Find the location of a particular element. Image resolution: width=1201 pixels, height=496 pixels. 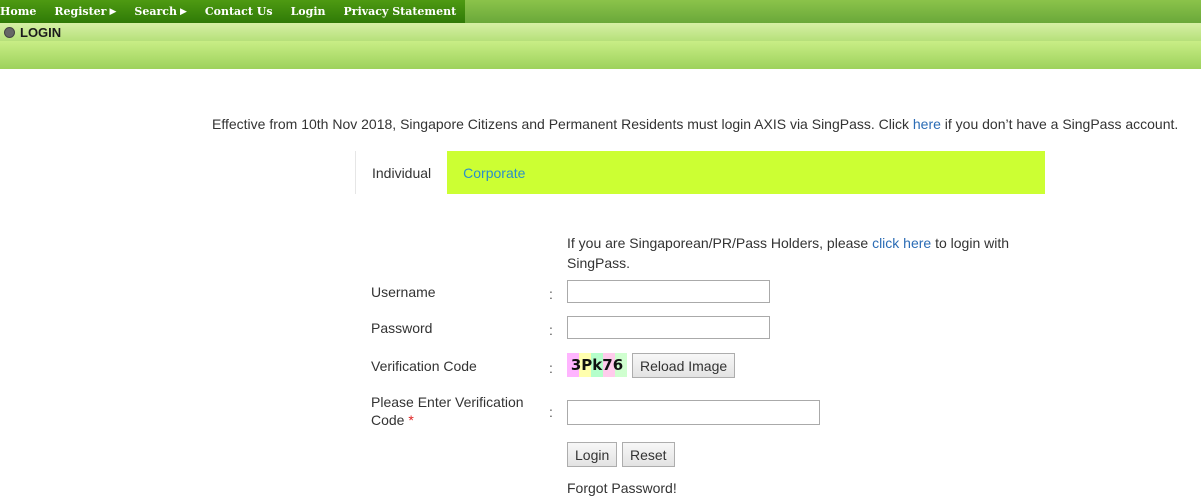

page-title-text: LOGIN is located at coordinates (41, 32).